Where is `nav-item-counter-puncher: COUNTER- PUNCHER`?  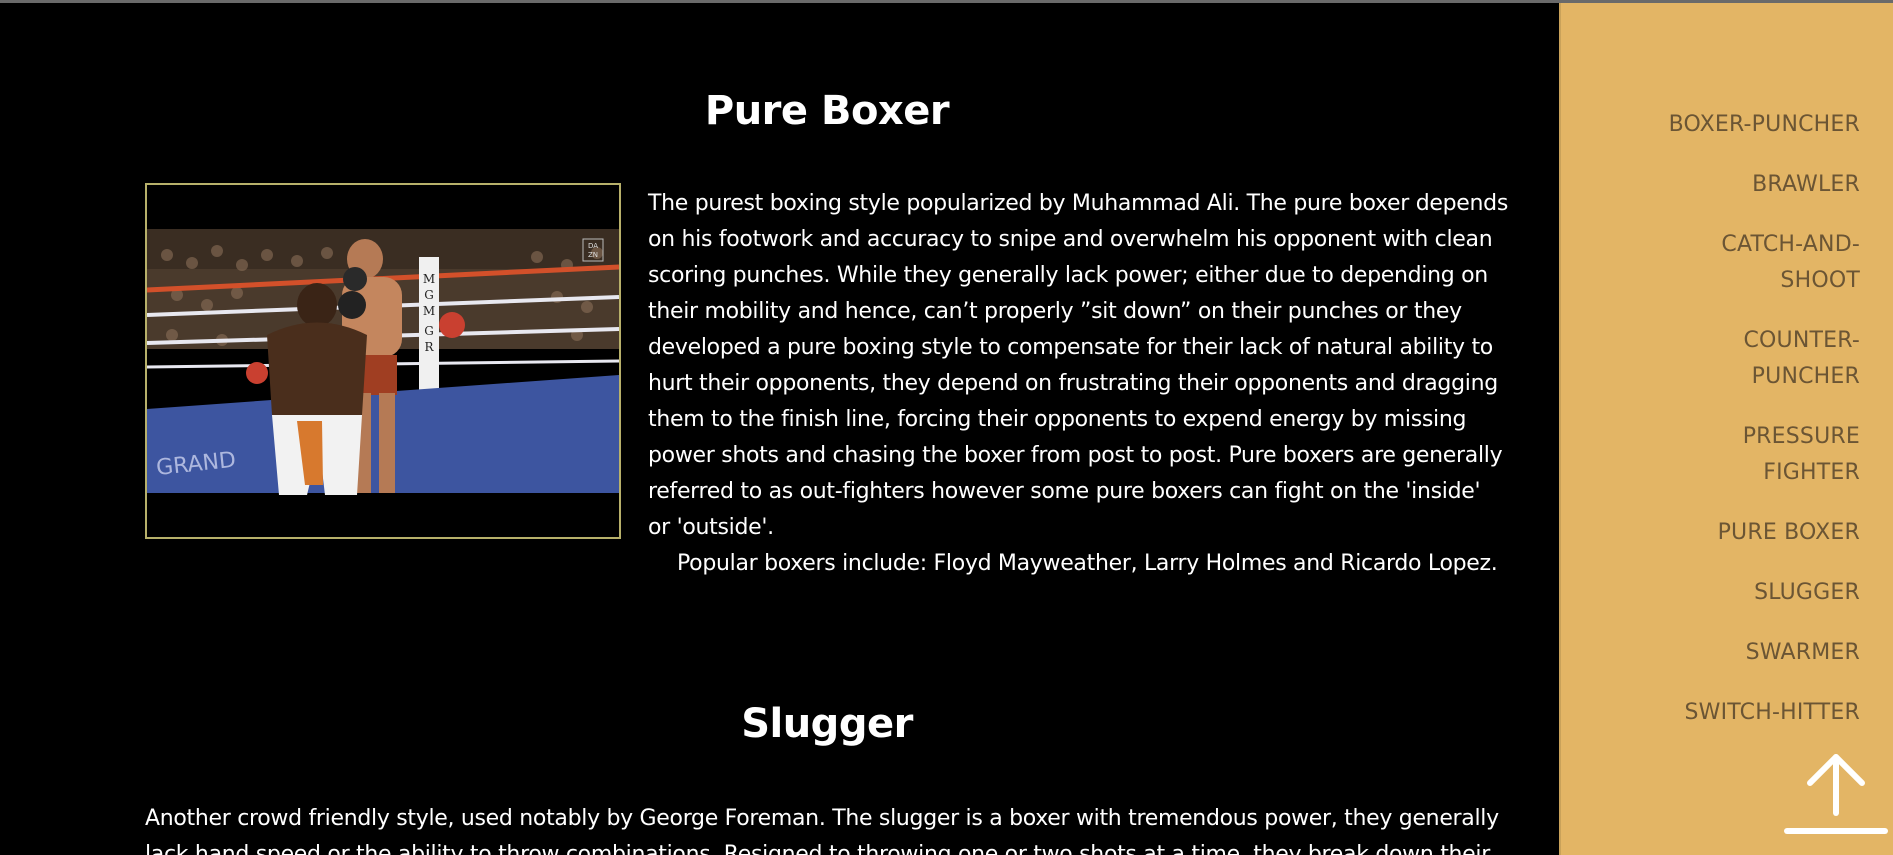 nav-item-counter-puncher: COUNTER- PUNCHER is located at coordinates (1750, 359).